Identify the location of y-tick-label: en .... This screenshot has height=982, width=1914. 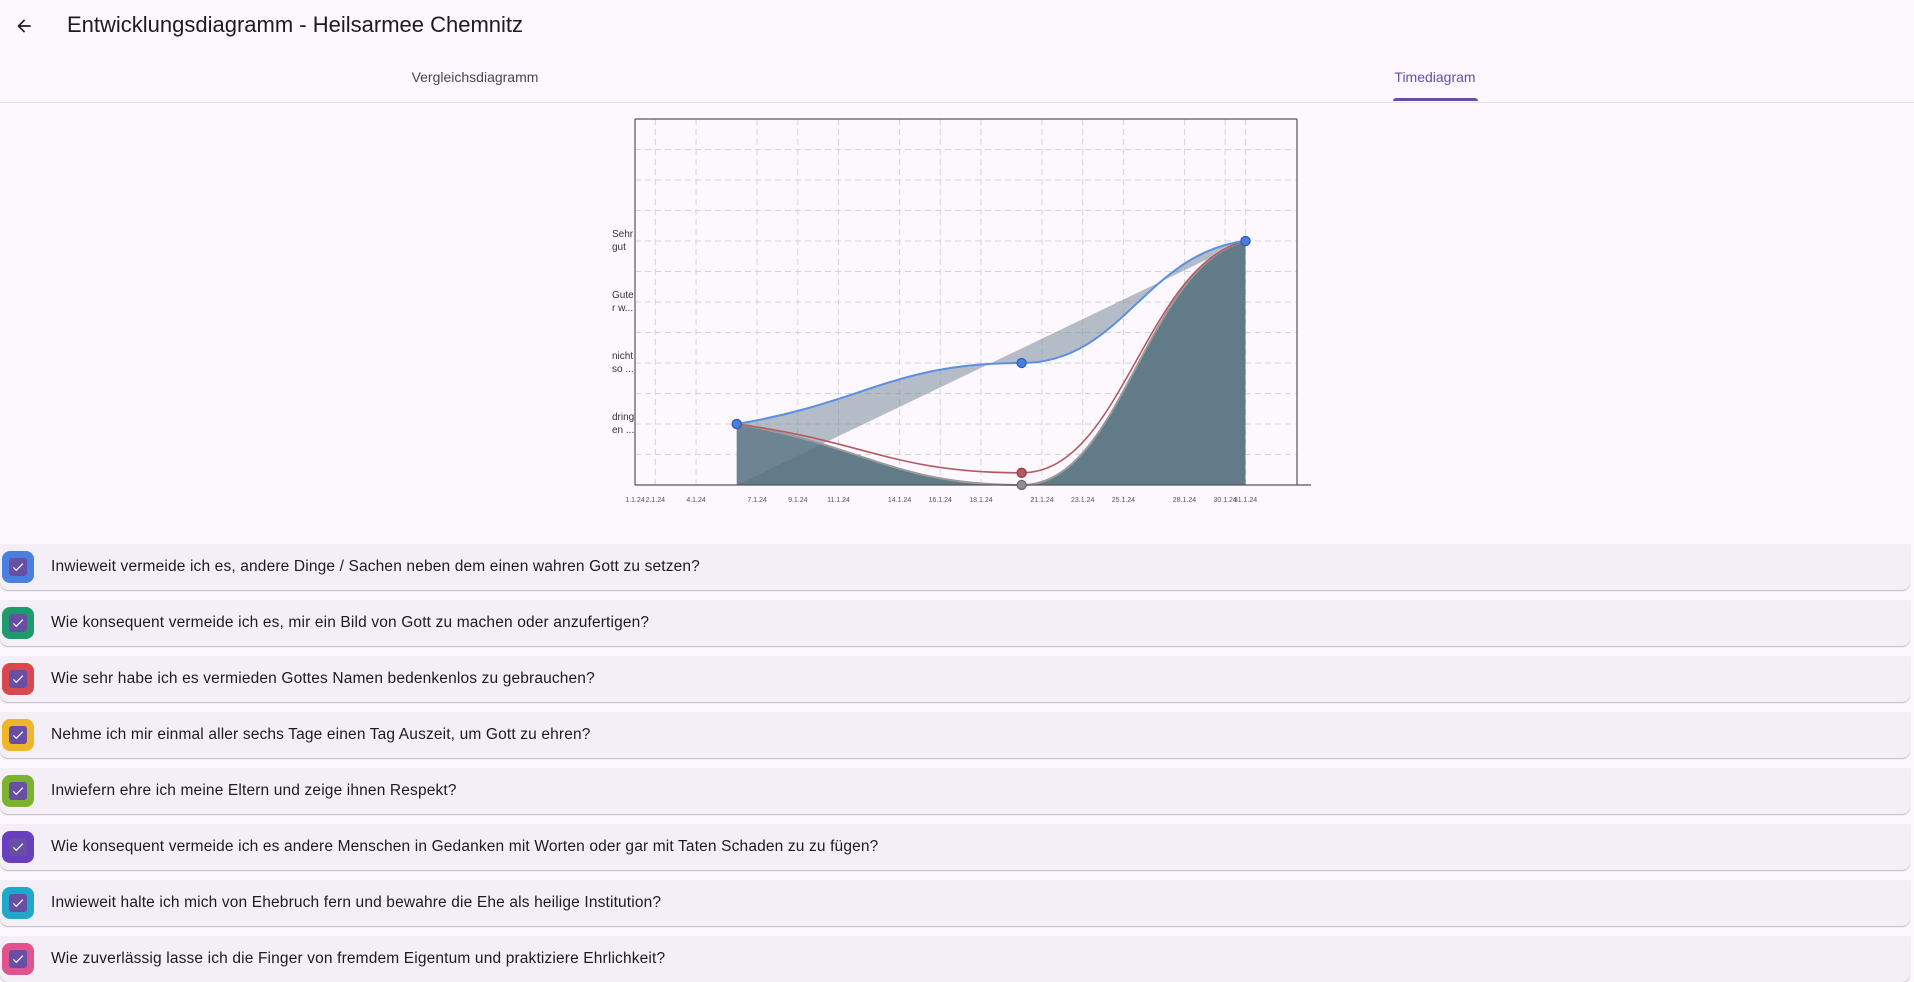
(623, 430).